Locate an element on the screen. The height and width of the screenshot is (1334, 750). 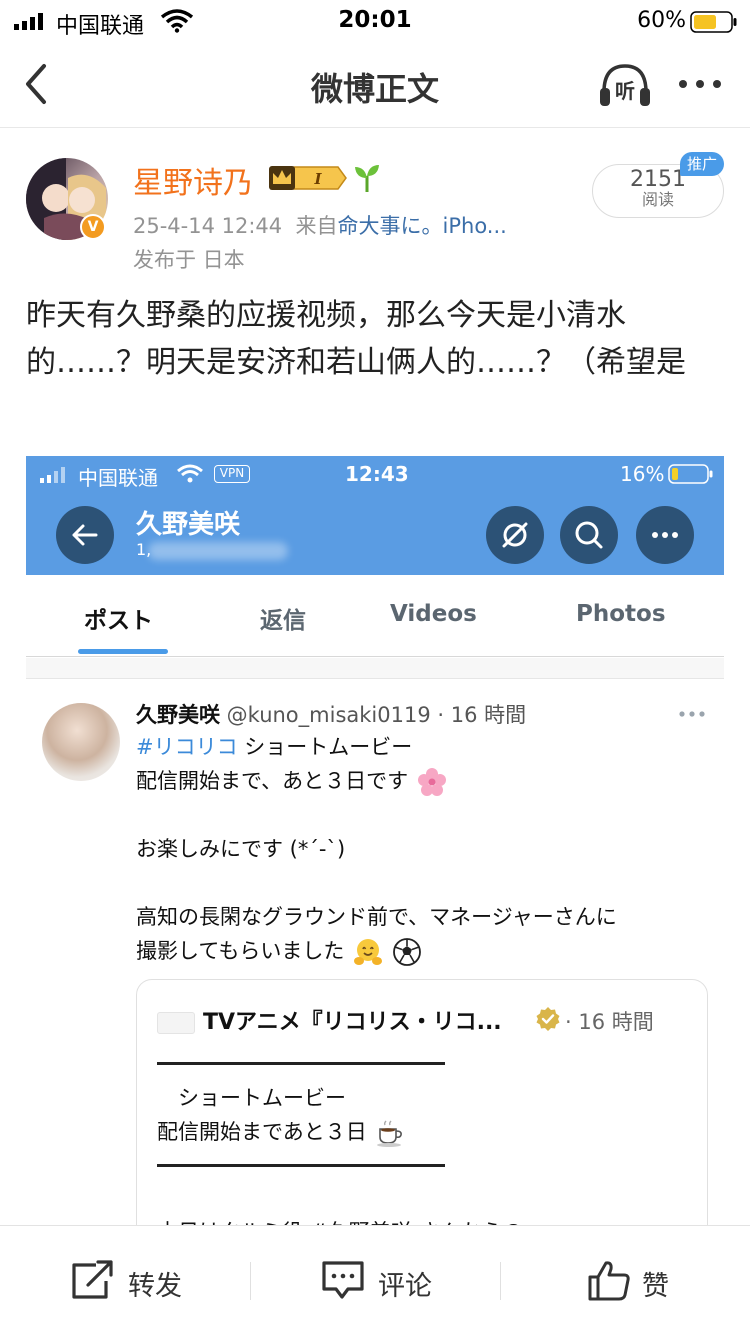
quoted-account-logo is located at coordinates (176, 1023).